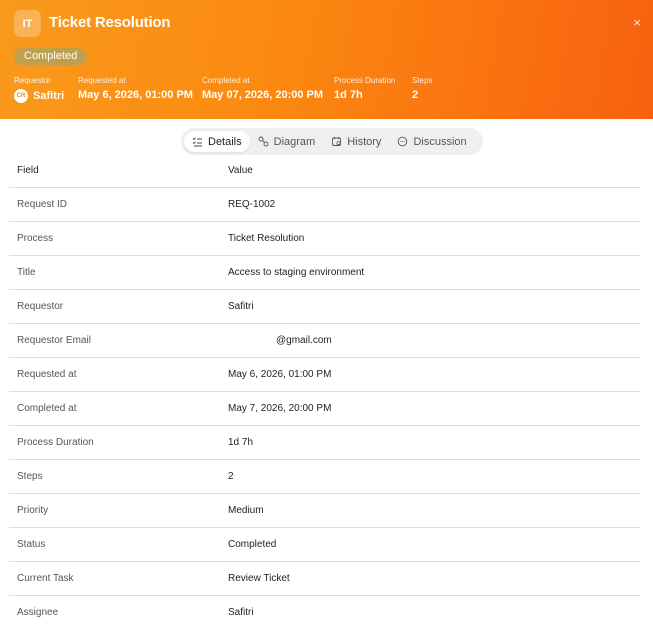 The width and height of the screenshot is (653, 626). I want to click on diagram-icon, so click(263, 141).